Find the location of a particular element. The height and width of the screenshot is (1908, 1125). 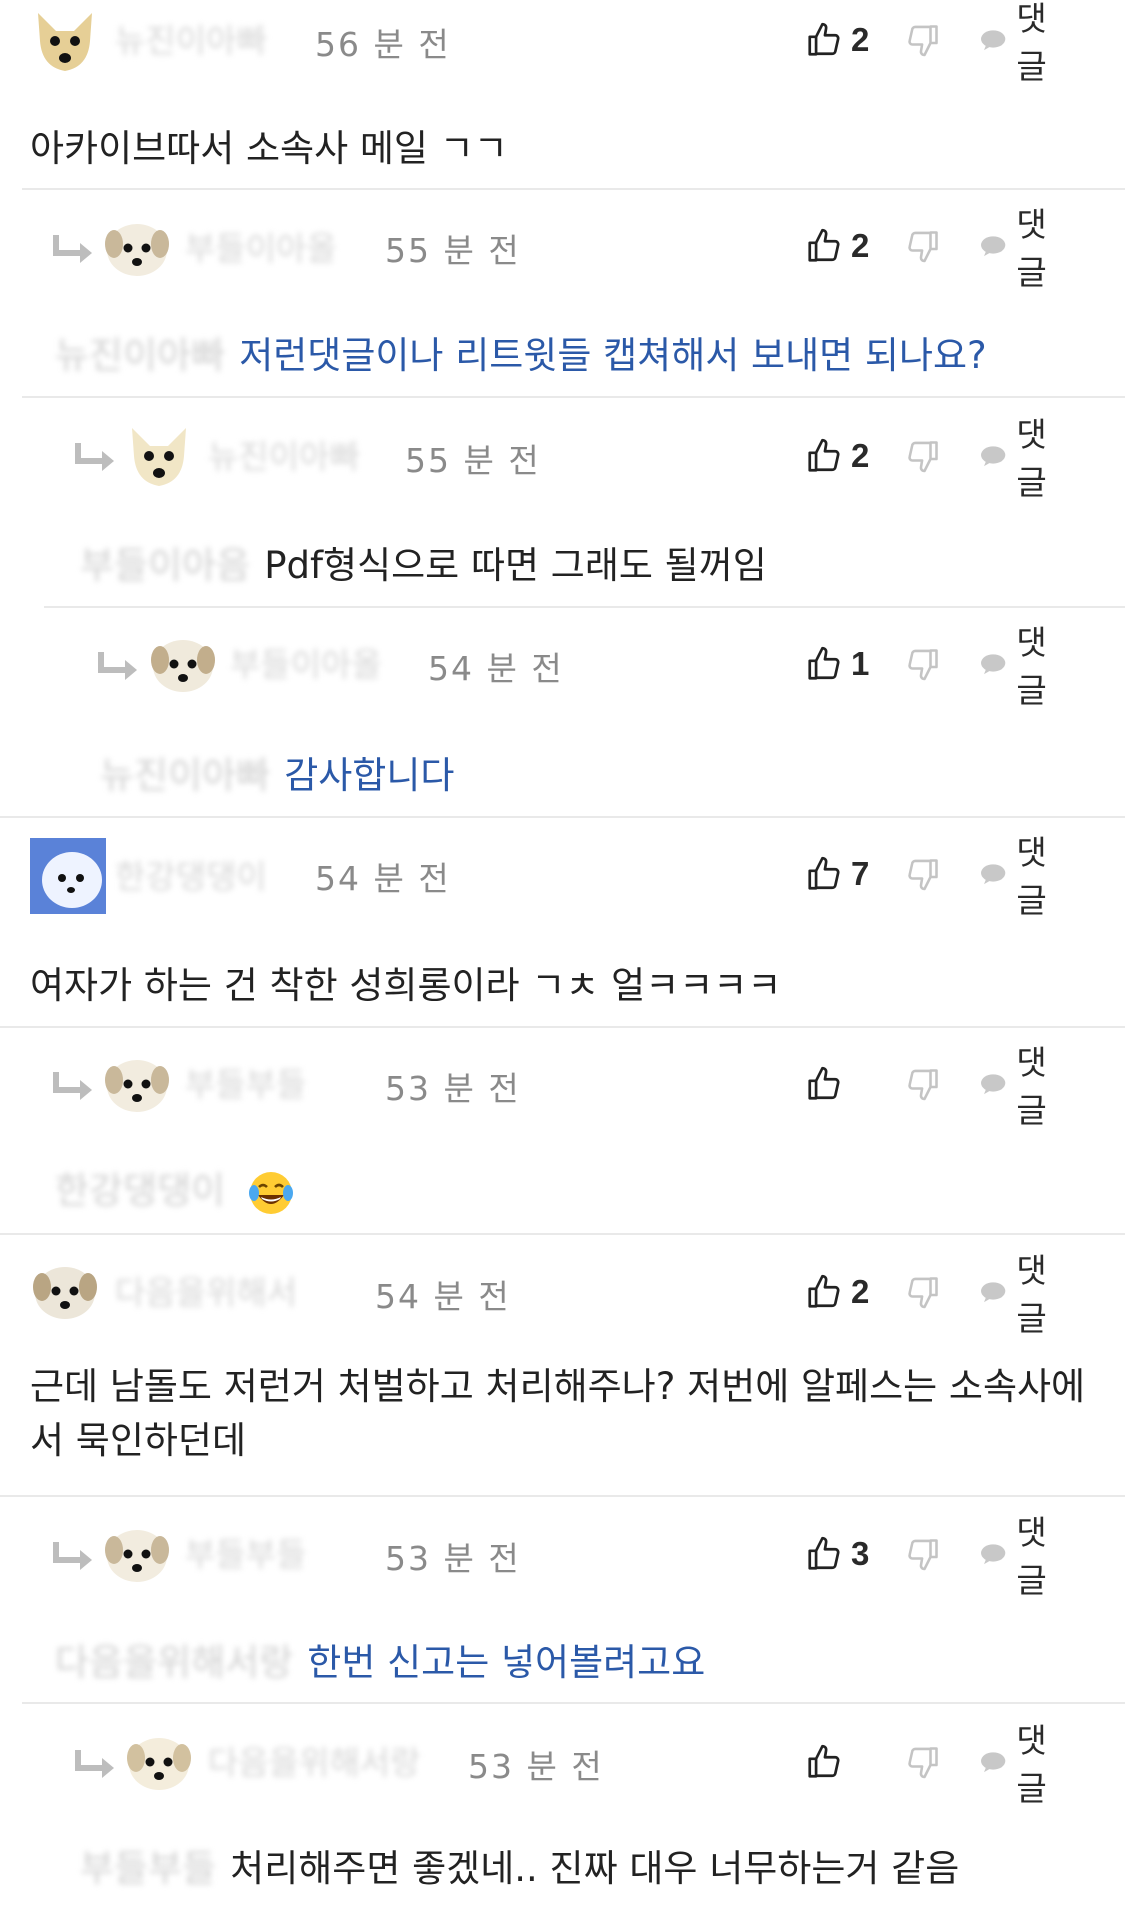

timestamp: 54 분 전 is located at coordinates (496, 668).